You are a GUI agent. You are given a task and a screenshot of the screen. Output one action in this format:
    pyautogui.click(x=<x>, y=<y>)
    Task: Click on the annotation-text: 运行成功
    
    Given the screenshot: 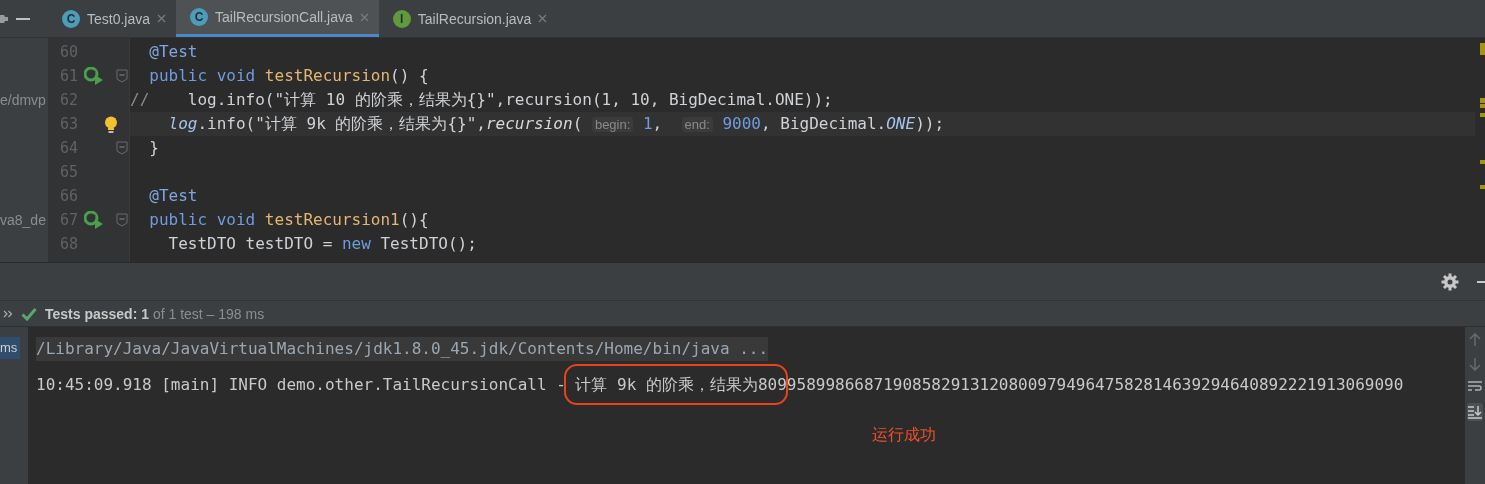 What is the action you would take?
    pyautogui.click(x=904, y=435)
    